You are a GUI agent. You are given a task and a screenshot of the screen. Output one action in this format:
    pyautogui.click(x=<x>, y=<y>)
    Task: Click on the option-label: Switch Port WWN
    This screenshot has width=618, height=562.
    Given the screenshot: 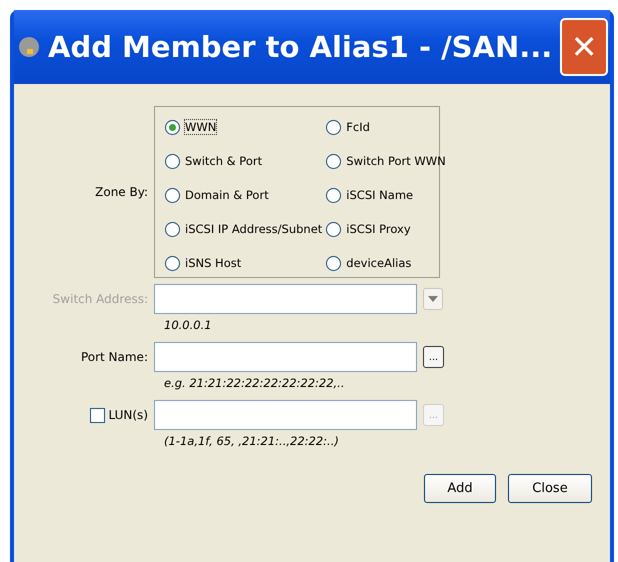 What is the action you would take?
    pyautogui.click(x=396, y=161)
    